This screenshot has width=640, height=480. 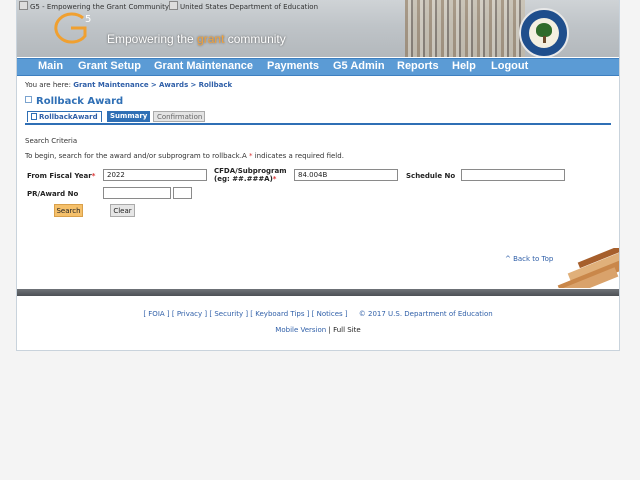 I want to click on ed-seal-alt: United States Department of Education, so click(x=243, y=6).